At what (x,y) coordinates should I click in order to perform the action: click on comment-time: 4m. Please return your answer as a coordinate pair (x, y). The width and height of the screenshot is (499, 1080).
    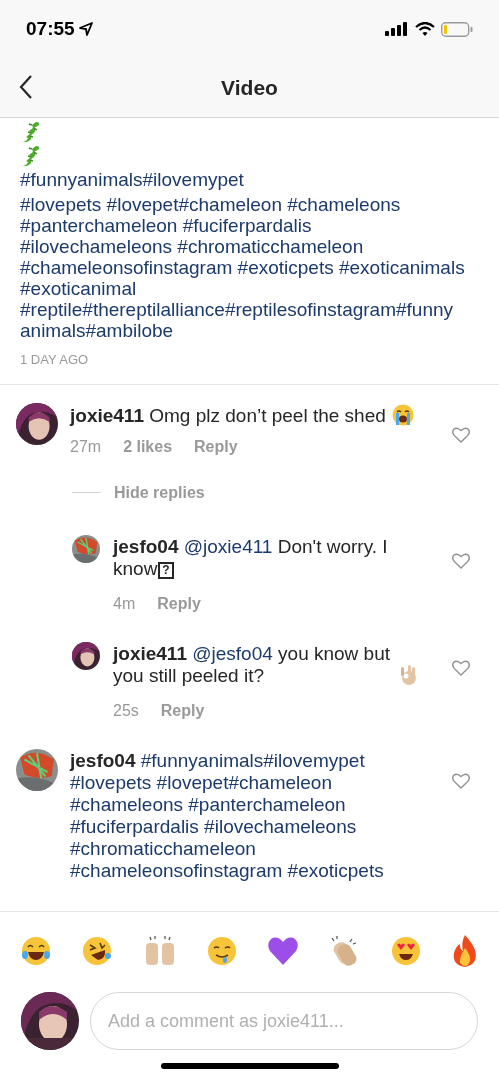
    Looking at the image, I should click on (124, 603).